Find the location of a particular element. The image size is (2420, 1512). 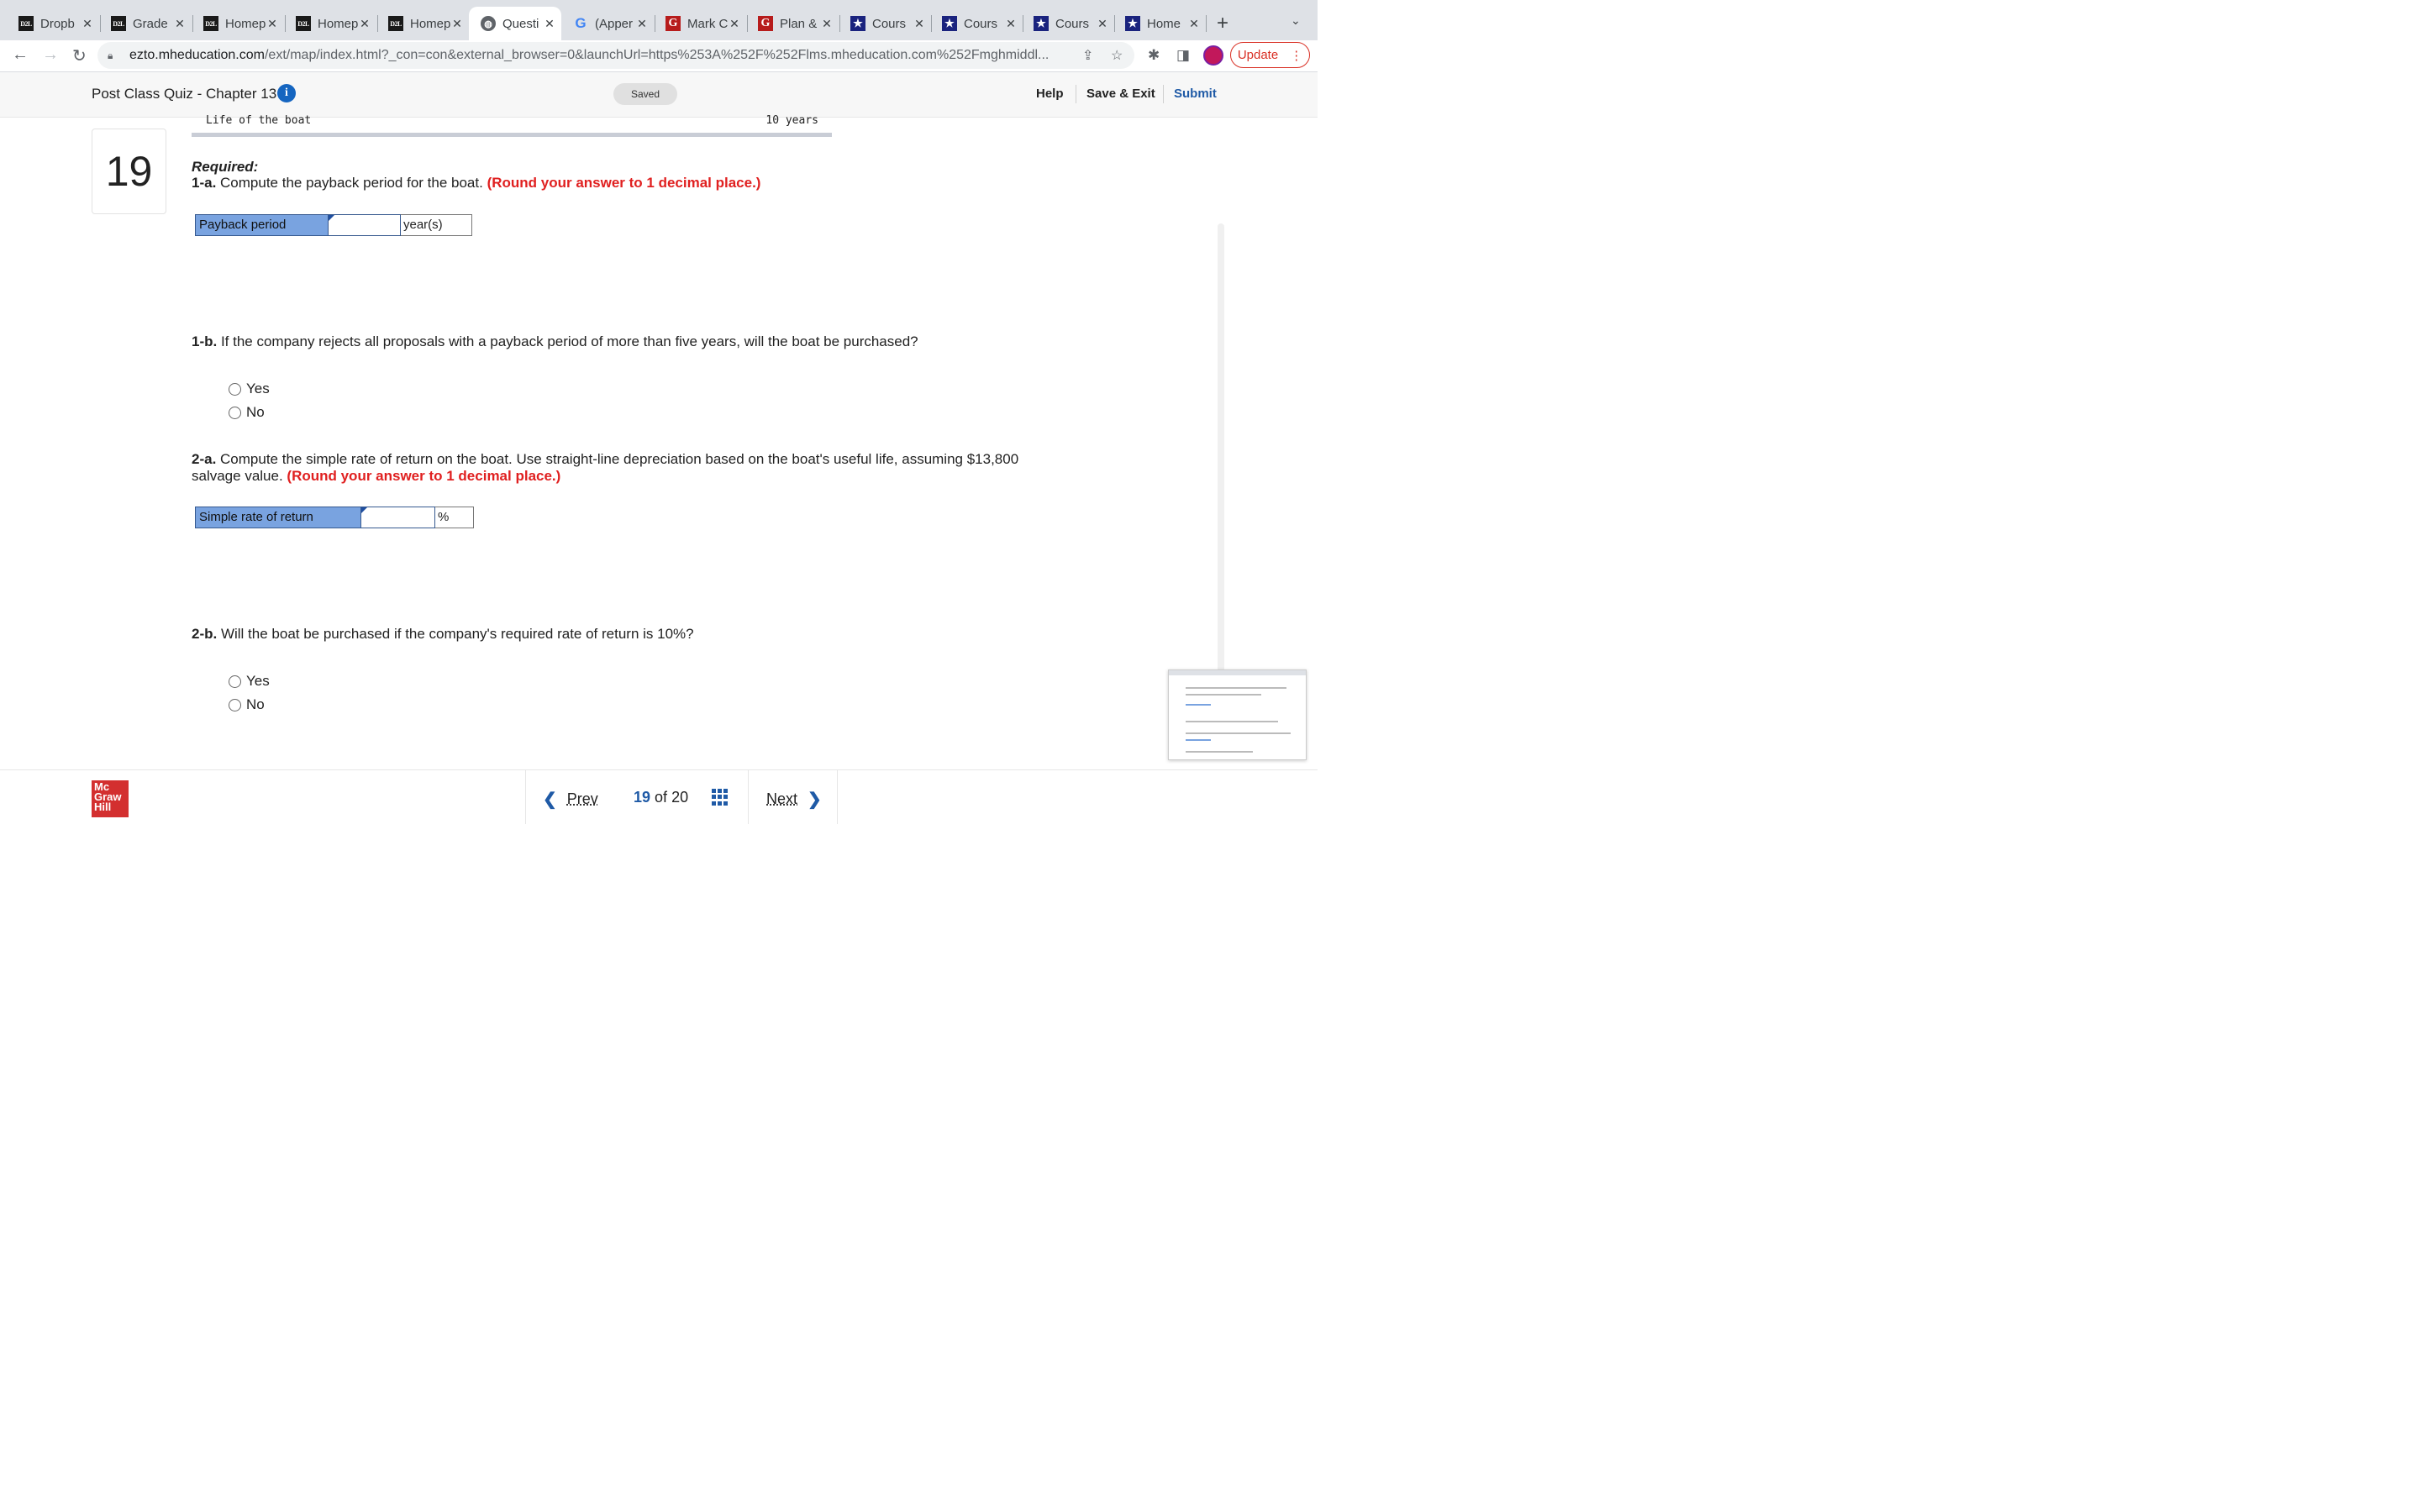

radio-2b-yes: Yes is located at coordinates (249, 681).